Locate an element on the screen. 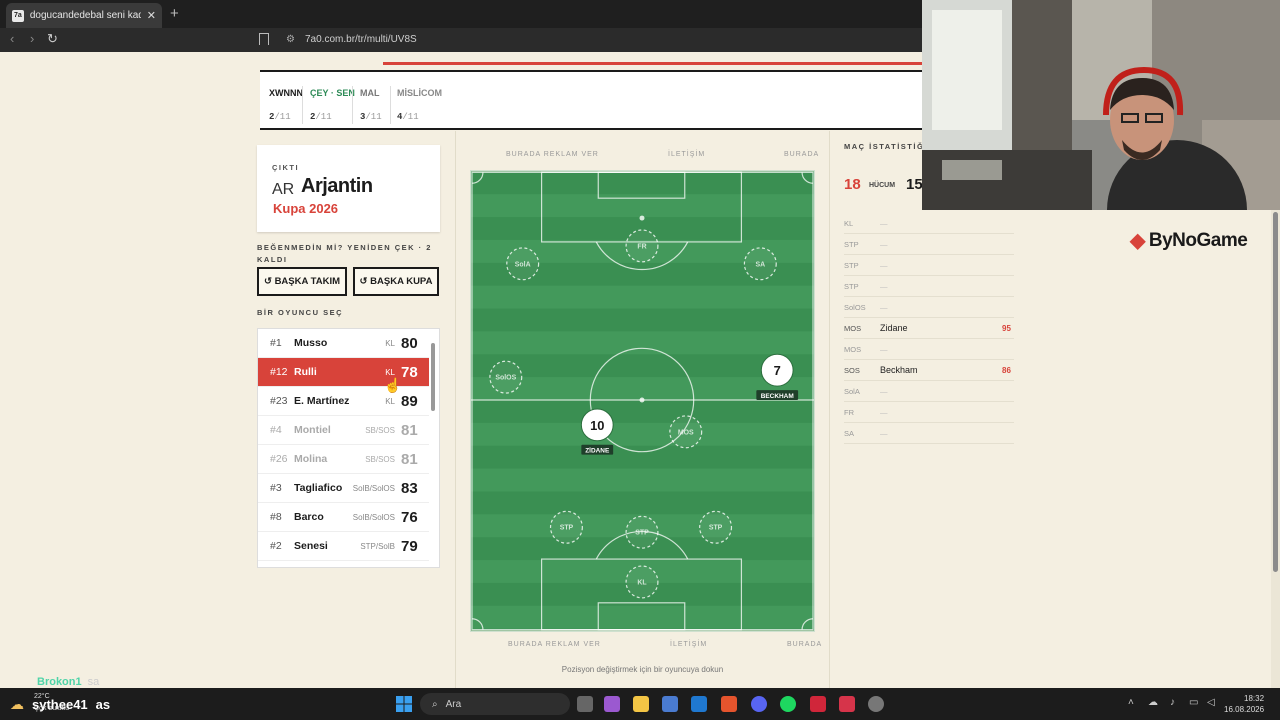 The height and width of the screenshot is (720, 1280). discord-icon is located at coordinates (759, 704).